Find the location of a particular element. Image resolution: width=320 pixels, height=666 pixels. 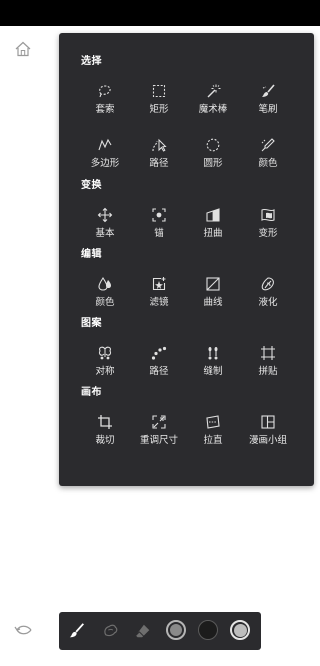

tool-resize: 重调尺寸 is located at coordinates (159, 434).